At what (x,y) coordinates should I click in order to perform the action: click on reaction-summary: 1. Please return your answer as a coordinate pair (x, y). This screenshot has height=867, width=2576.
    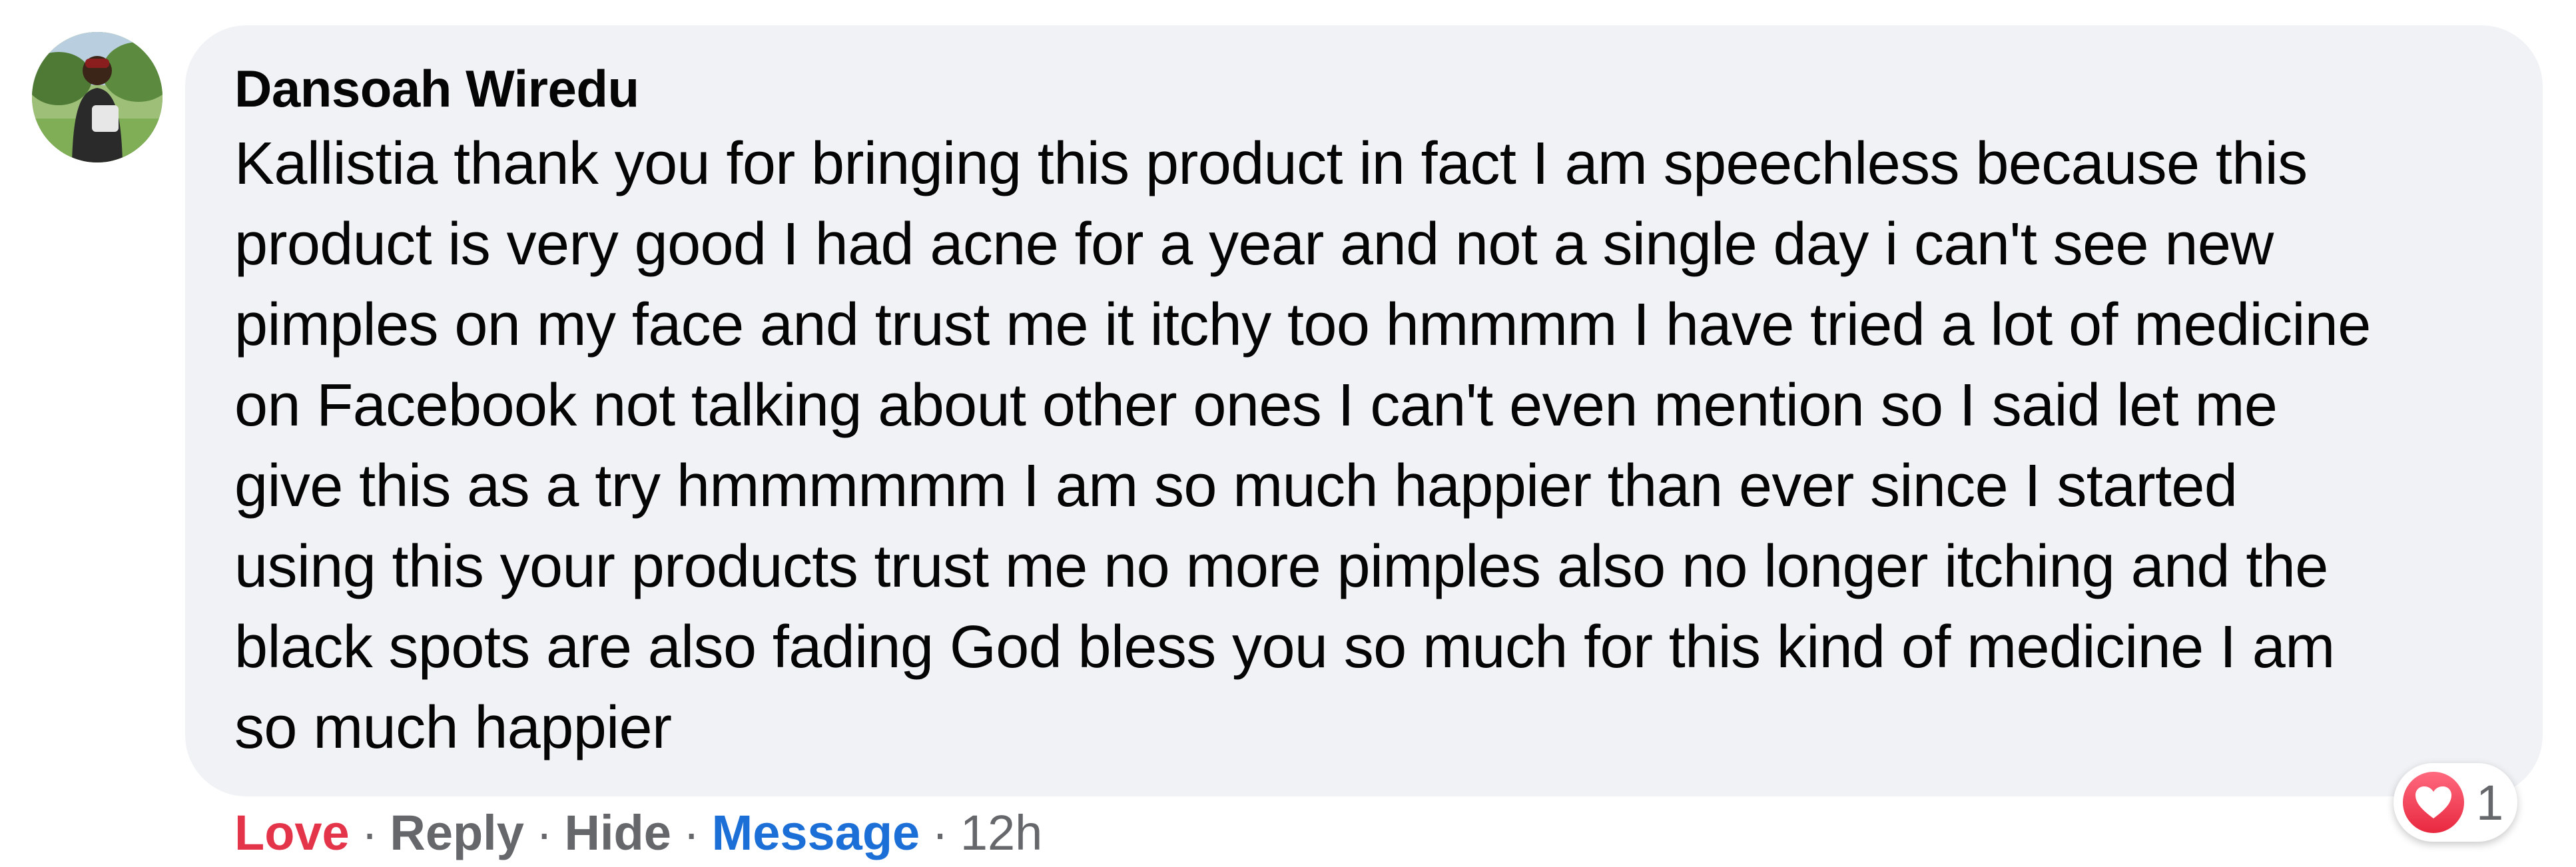
    Looking at the image, I should click on (2455, 802).